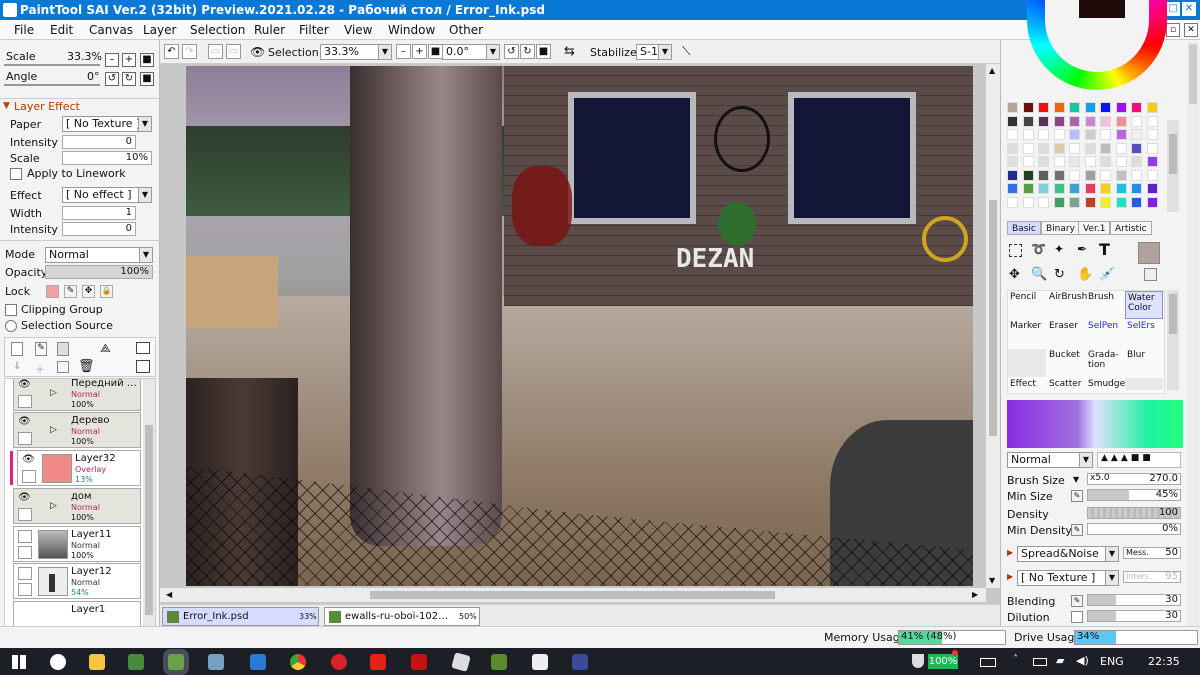  What do you see at coordinates (1134, 513) in the screenshot?
I see `density-slider: 100` at bounding box center [1134, 513].